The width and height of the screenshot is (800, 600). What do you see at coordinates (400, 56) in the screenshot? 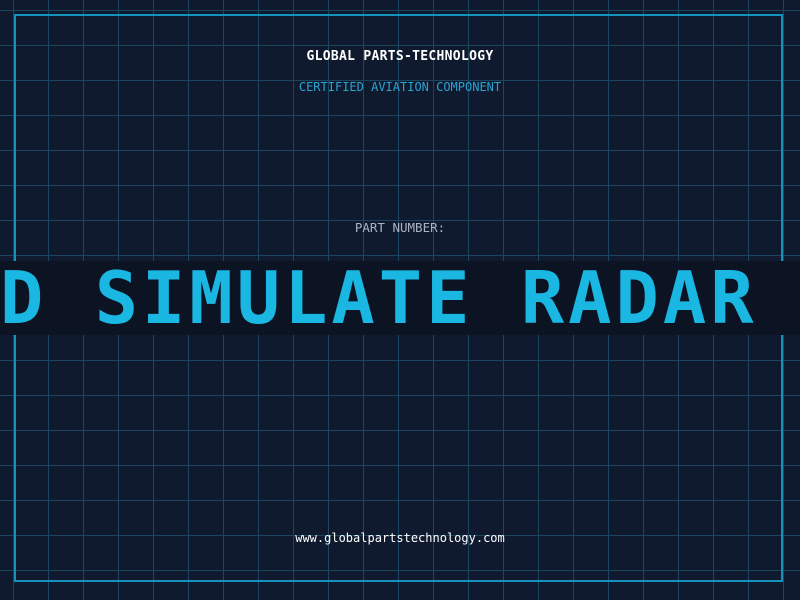
I see `company-name: GLOBAL PARTS-TECHNOLOGY` at bounding box center [400, 56].